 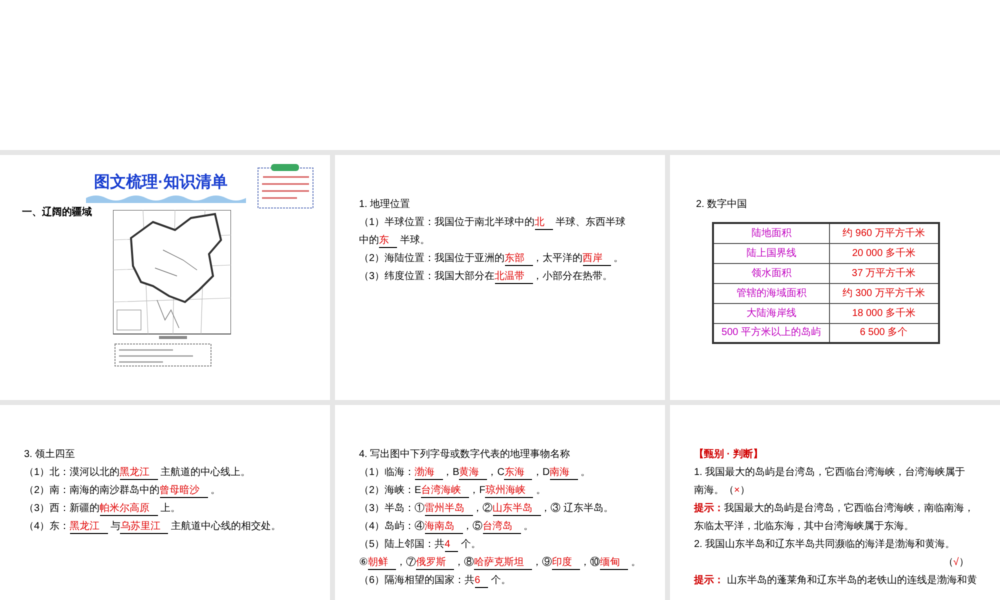 What do you see at coordinates (500, 564) in the screenshot?
I see `text-line: ⑥朝鲜 ，⑦俄罗斯 ，⑧哈萨克斯坦 ，⑨印度 ，⑩缅甸 。` at bounding box center [500, 564].